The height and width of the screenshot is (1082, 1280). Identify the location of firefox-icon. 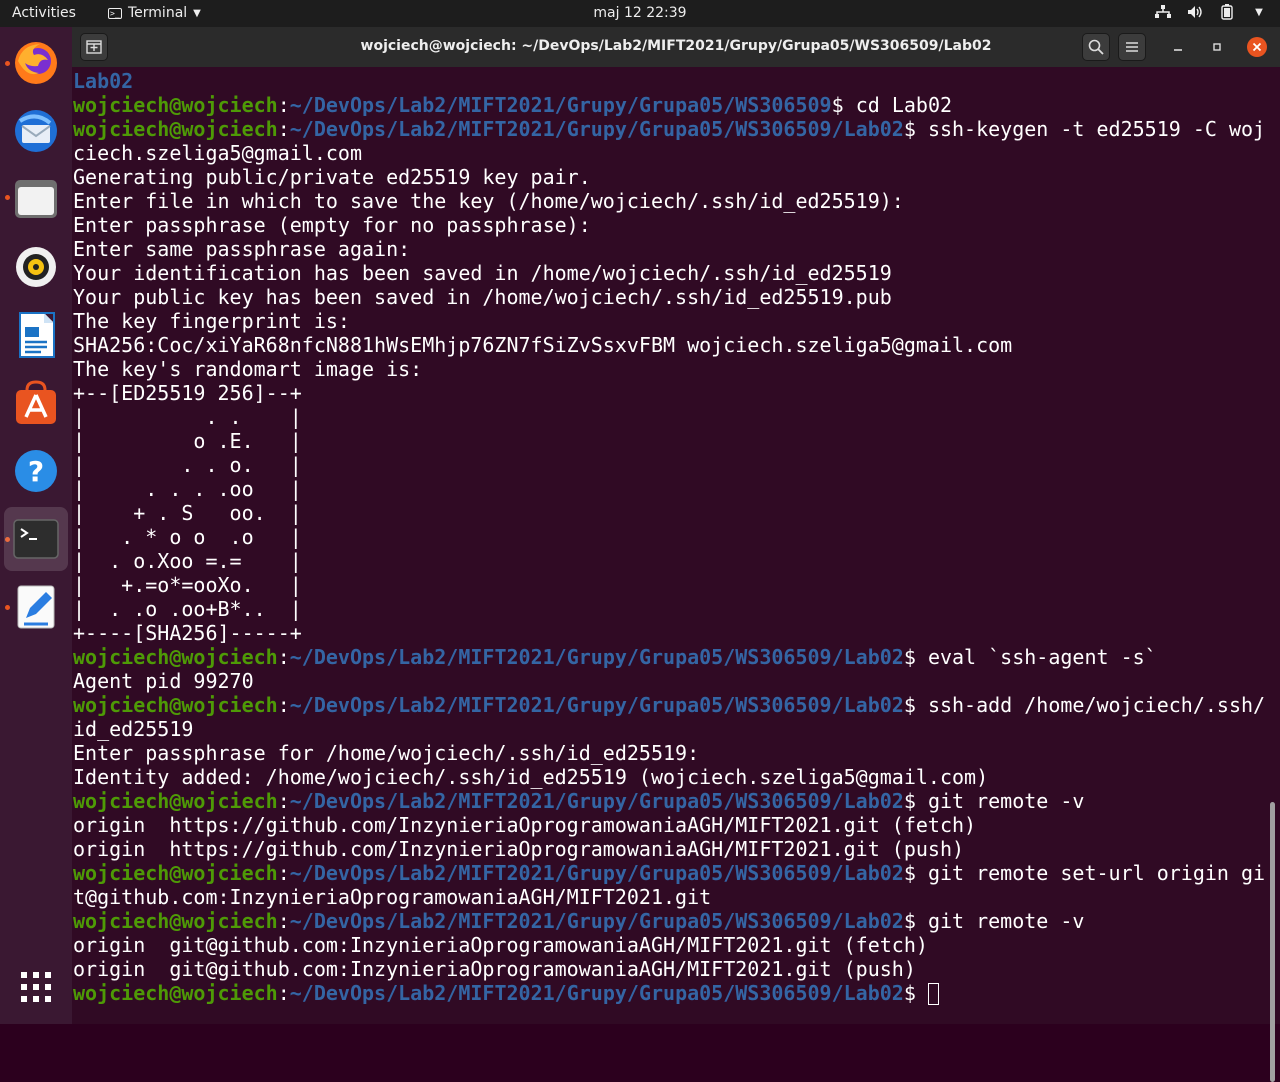
(36, 63).